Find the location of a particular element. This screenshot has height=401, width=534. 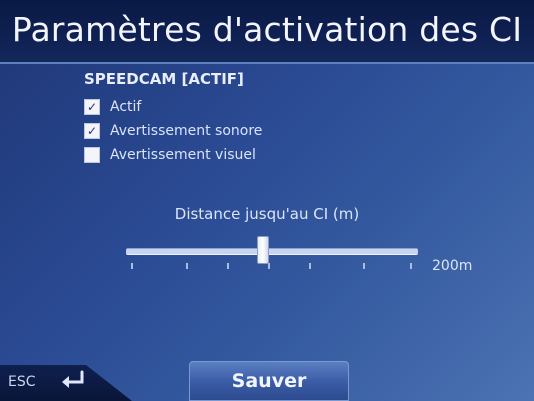

option-active: ✓ Actif is located at coordinates (112, 107).